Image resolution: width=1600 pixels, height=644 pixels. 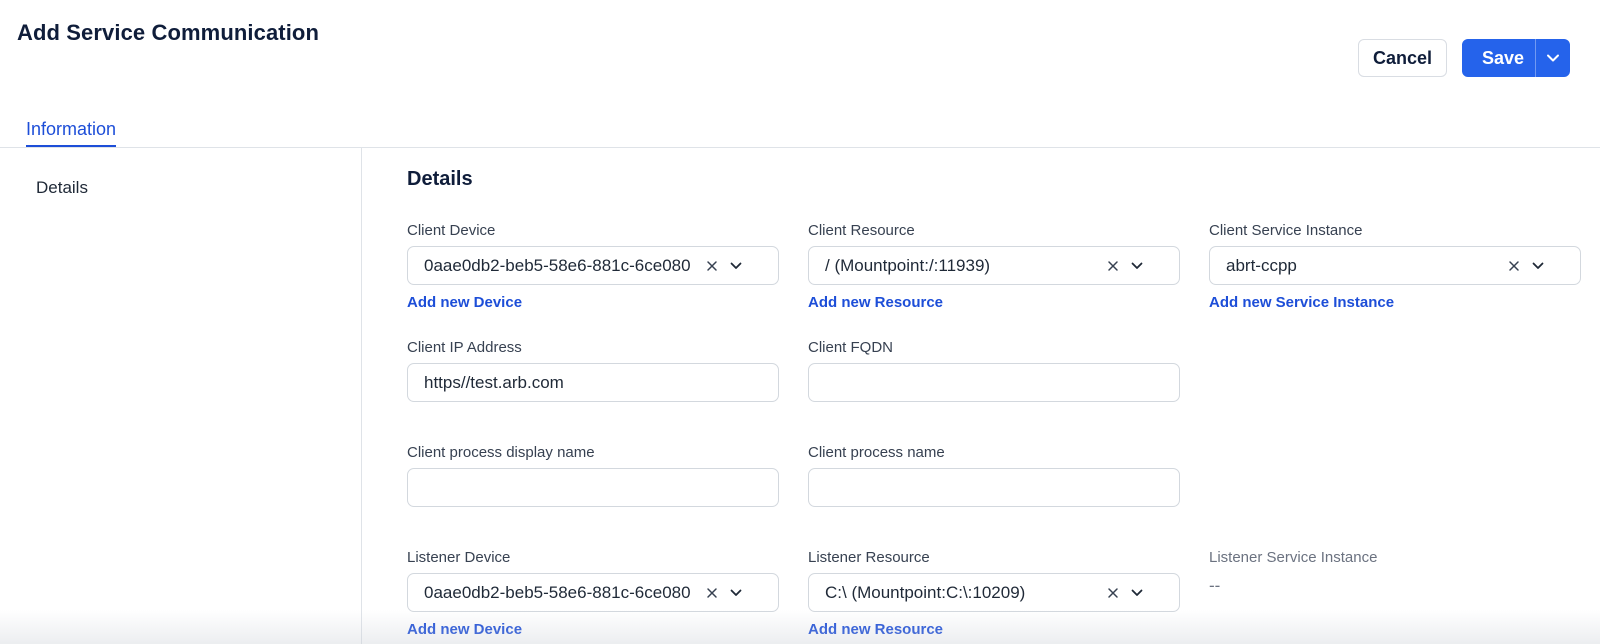 What do you see at coordinates (1215, 585) in the screenshot?
I see `listener-service-instance-value: --` at bounding box center [1215, 585].